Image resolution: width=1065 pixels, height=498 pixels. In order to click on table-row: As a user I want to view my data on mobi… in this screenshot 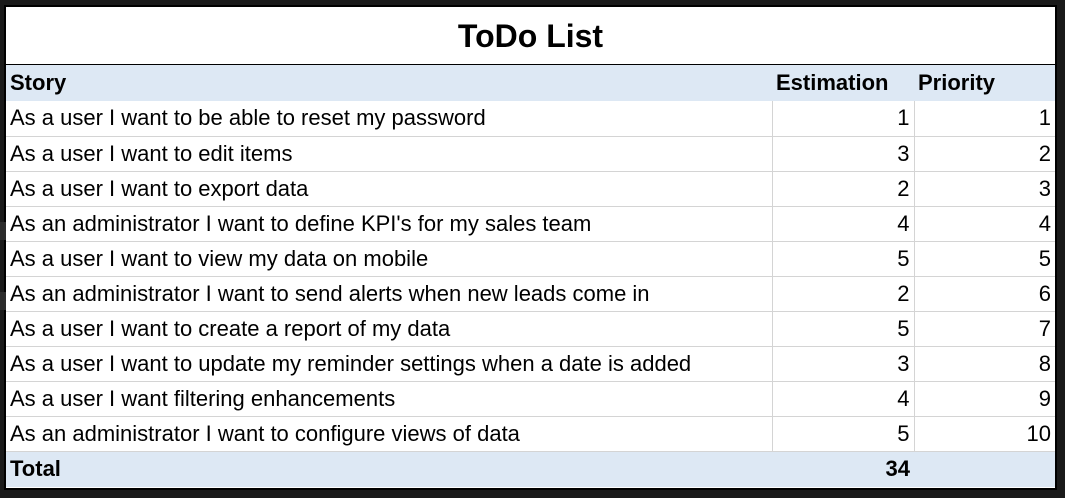, I will do `click(530, 259)`.